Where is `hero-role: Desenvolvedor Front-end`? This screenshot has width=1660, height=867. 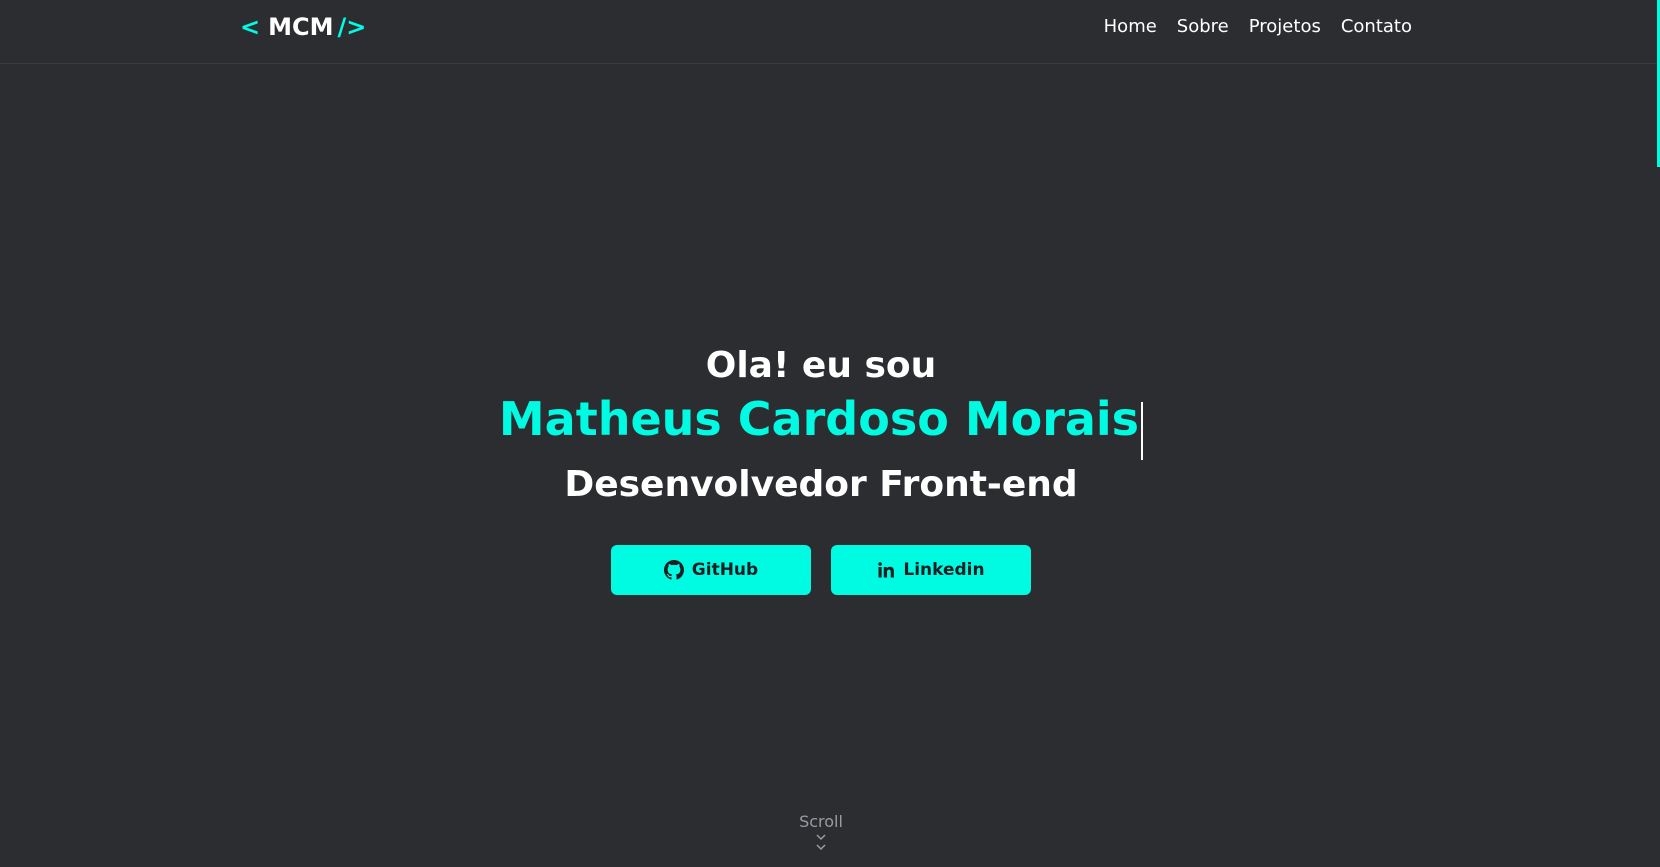
hero-role: Desenvolvedor Front-end is located at coordinates (821, 484).